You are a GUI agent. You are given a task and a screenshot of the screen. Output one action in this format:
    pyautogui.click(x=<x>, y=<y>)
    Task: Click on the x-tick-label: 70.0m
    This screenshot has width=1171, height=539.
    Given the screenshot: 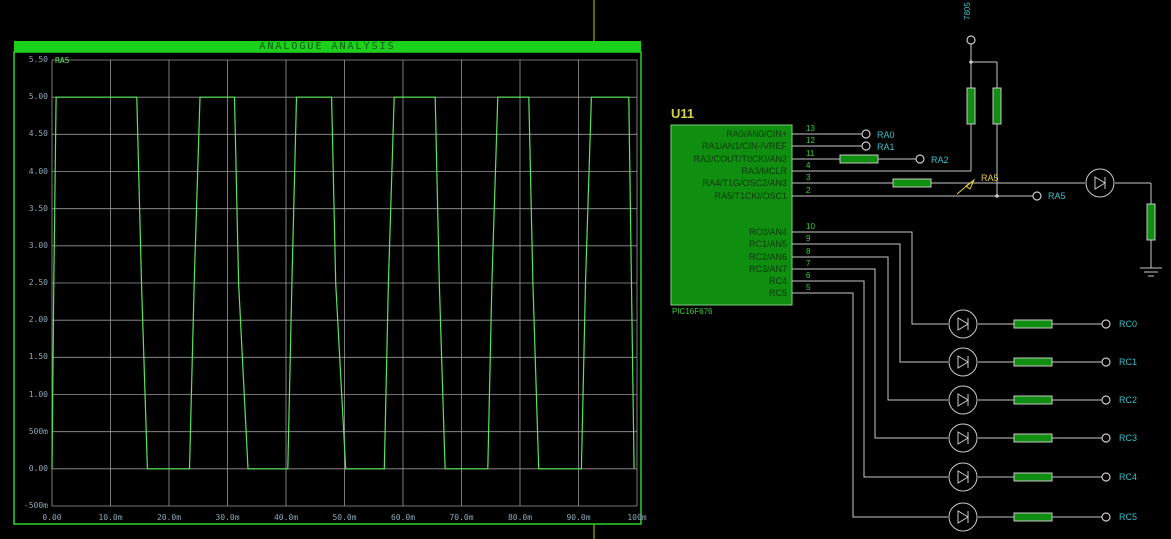 What is the action you would take?
    pyautogui.click(x=461, y=517)
    